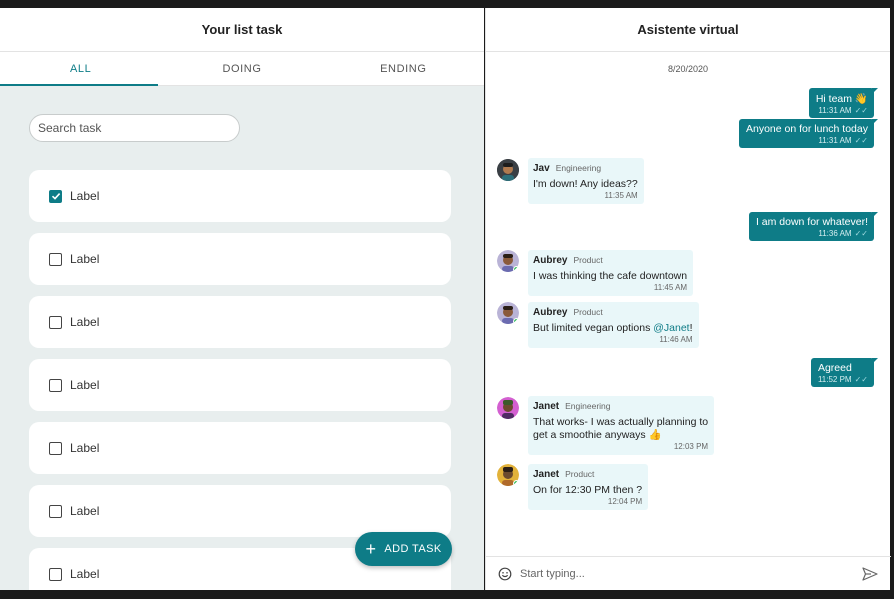 The width and height of the screenshot is (894, 599). I want to click on message-time: 12:03 PM, so click(691, 446).